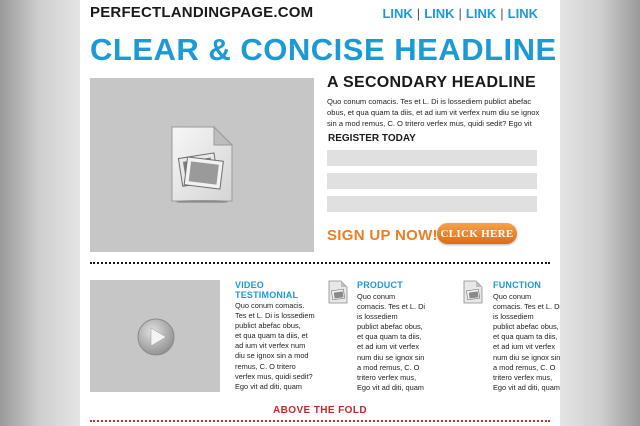  Describe the element at coordinates (523, 13) in the screenshot. I see `nav-link-4: LINK` at that location.